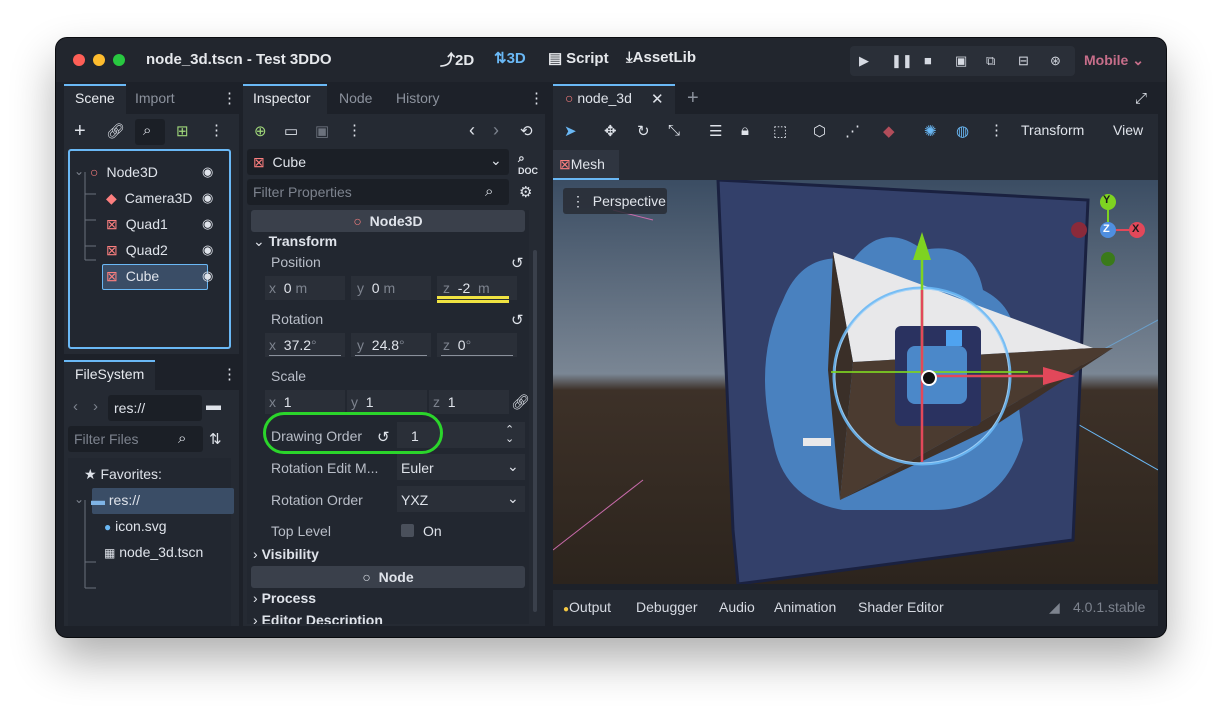 This screenshot has width=1222, height=712. Describe the element at coordinates (135, 526) in the screenshot. I see `file-item-icon-svg: ● icon.svg` at that location.